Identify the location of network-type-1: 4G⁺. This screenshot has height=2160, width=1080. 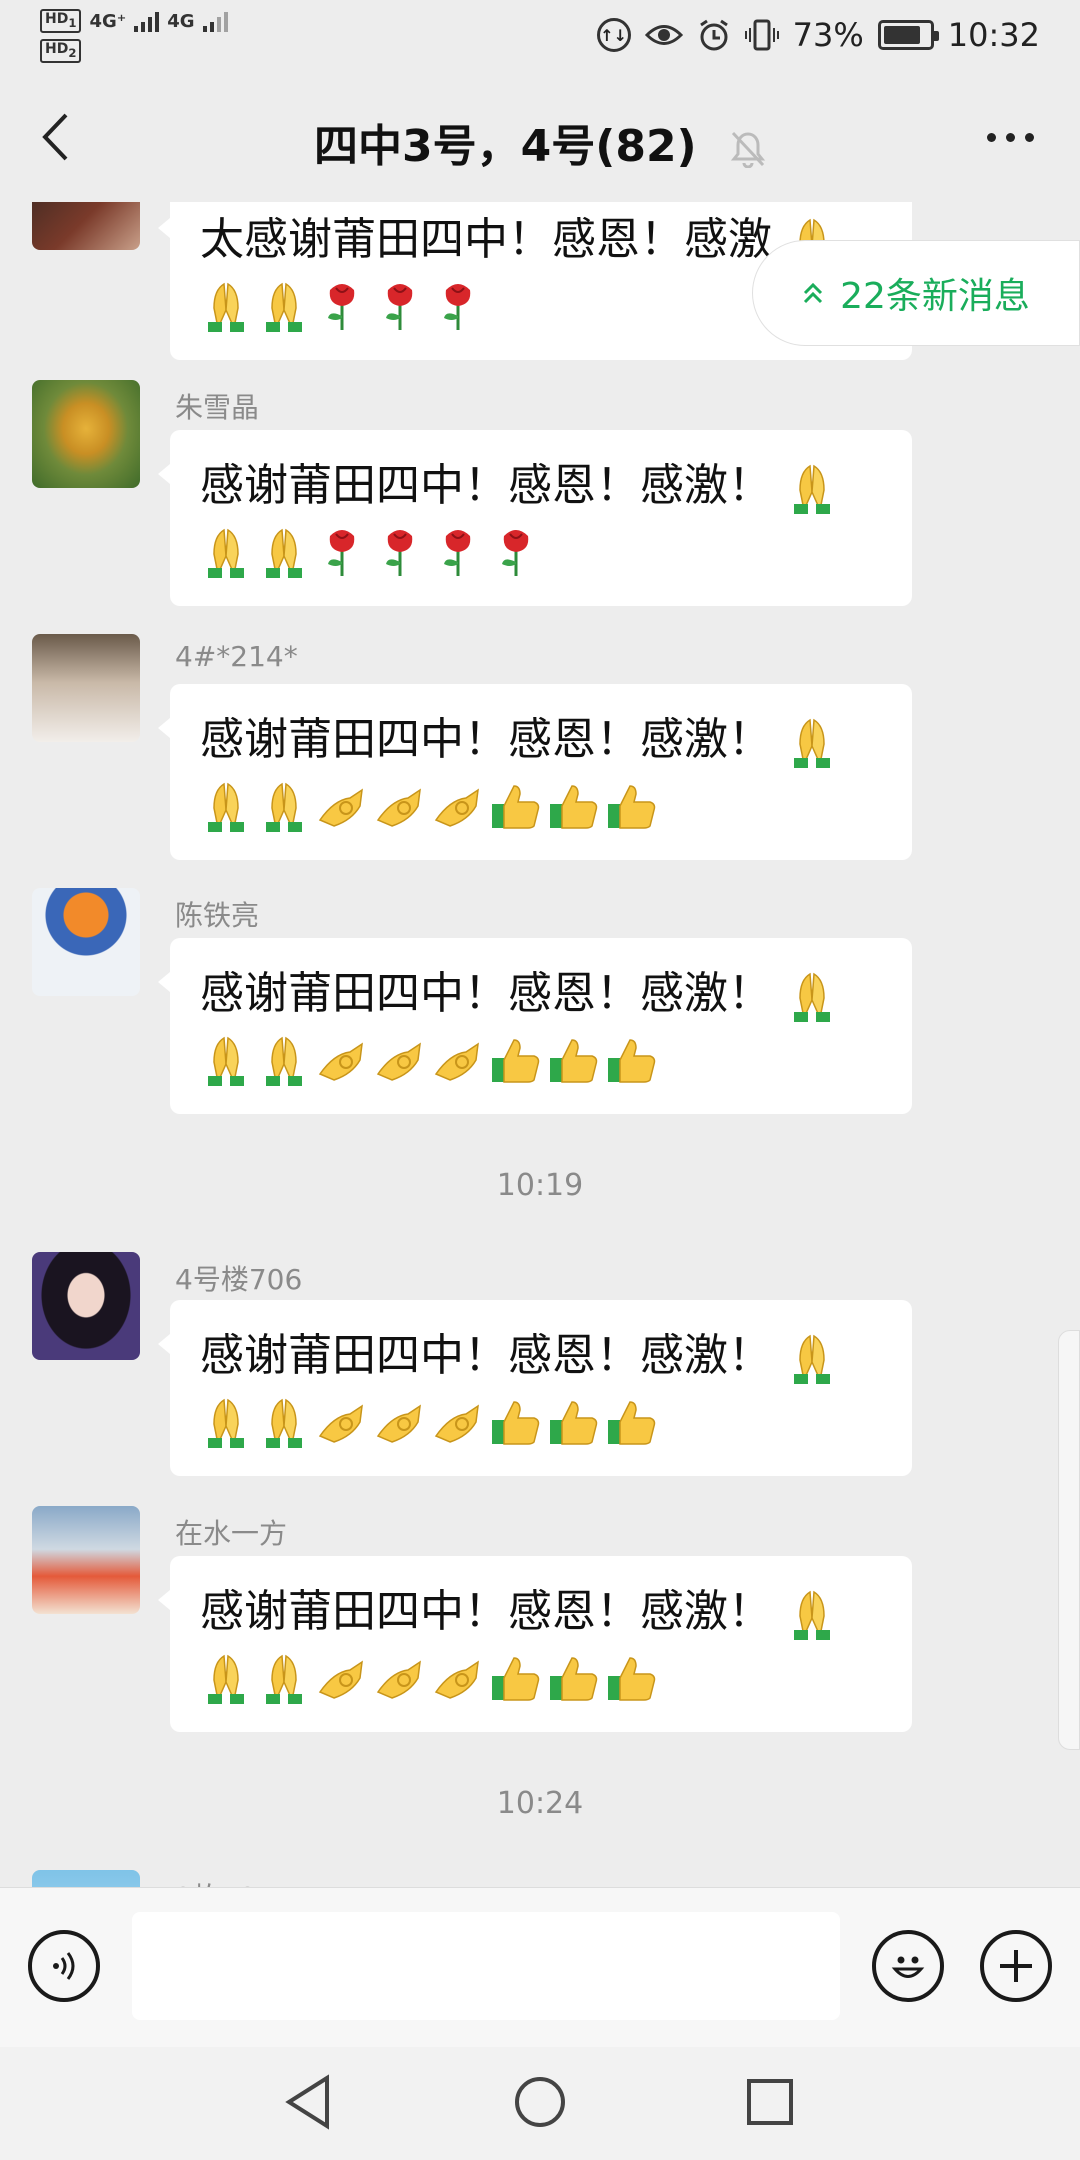
(108, 21).